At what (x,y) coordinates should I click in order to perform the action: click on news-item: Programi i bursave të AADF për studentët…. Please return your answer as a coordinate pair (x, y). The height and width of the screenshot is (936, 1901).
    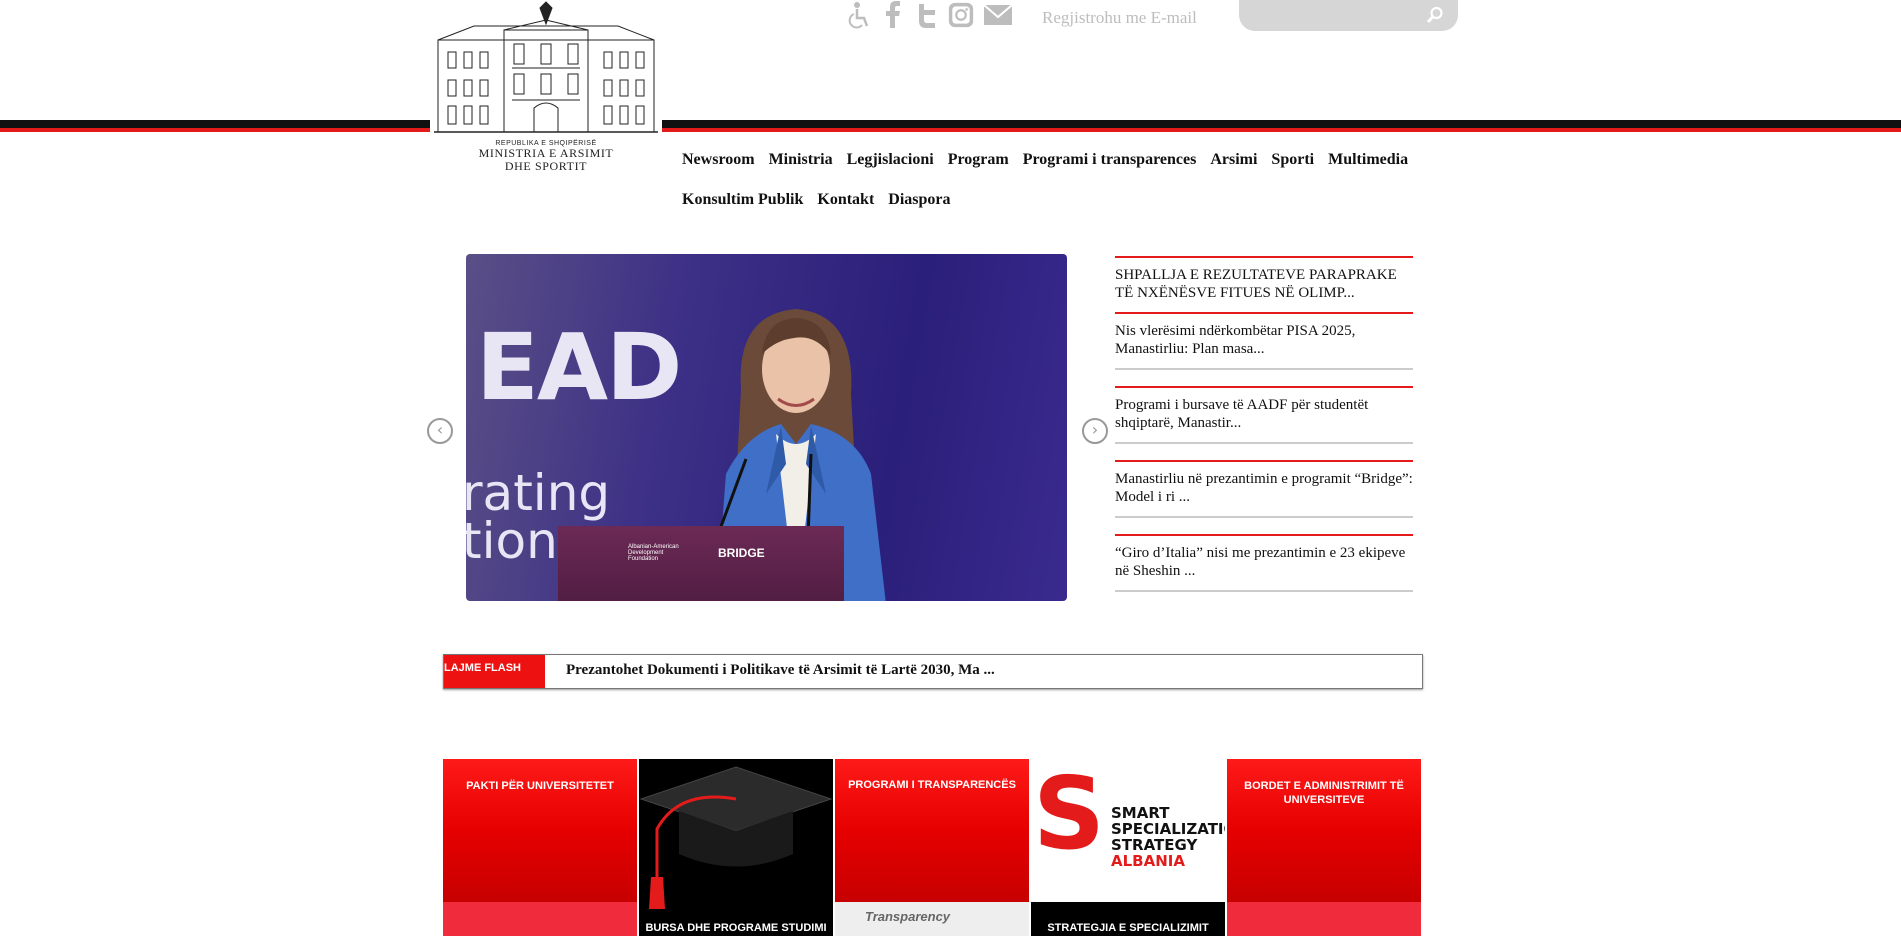
    Looking at the image, I should click on (1264, 415).